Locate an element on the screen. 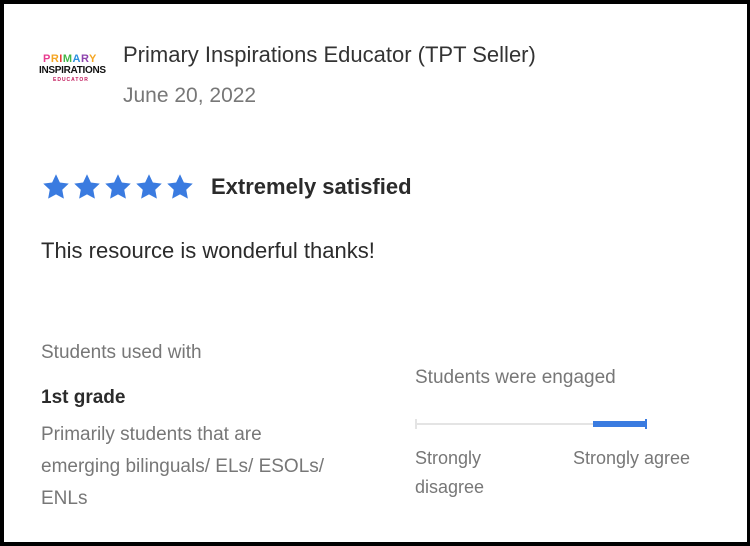  students-used-with-heading: Students used with is located at coordinates (121, 352).